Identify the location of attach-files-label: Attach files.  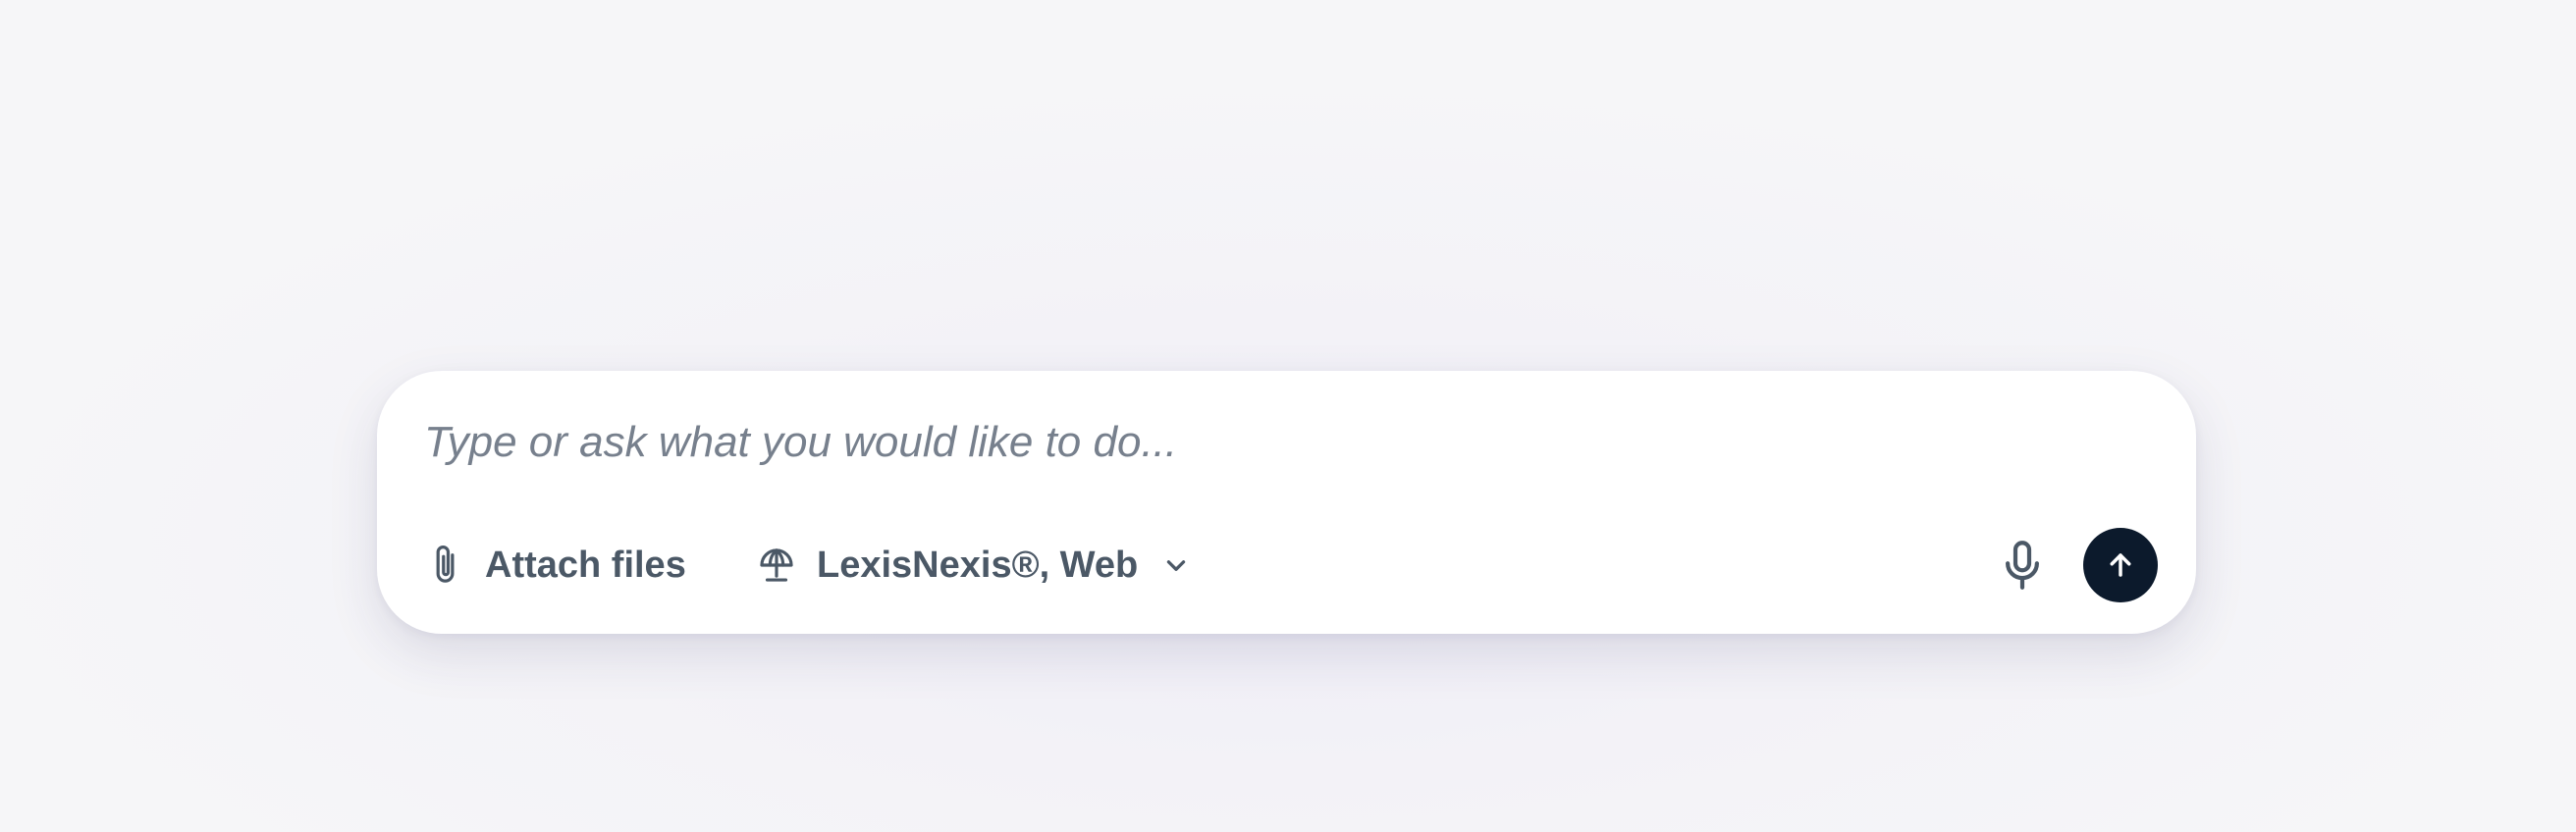
(585, 565).